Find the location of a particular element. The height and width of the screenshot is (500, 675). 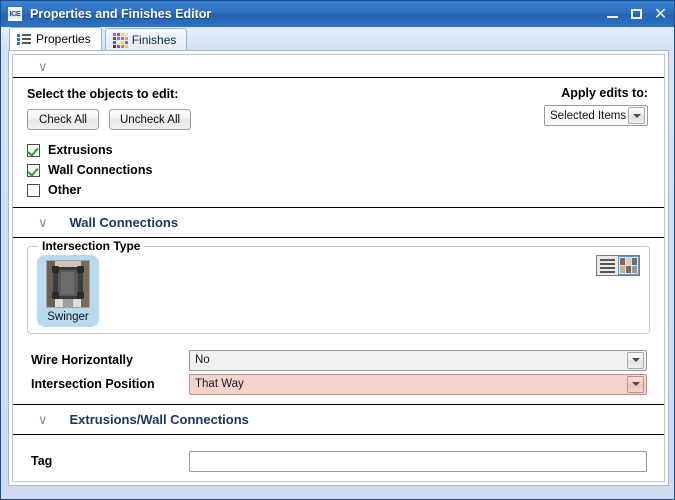

tab-properties: Properties is located at coordinates (55, 38).